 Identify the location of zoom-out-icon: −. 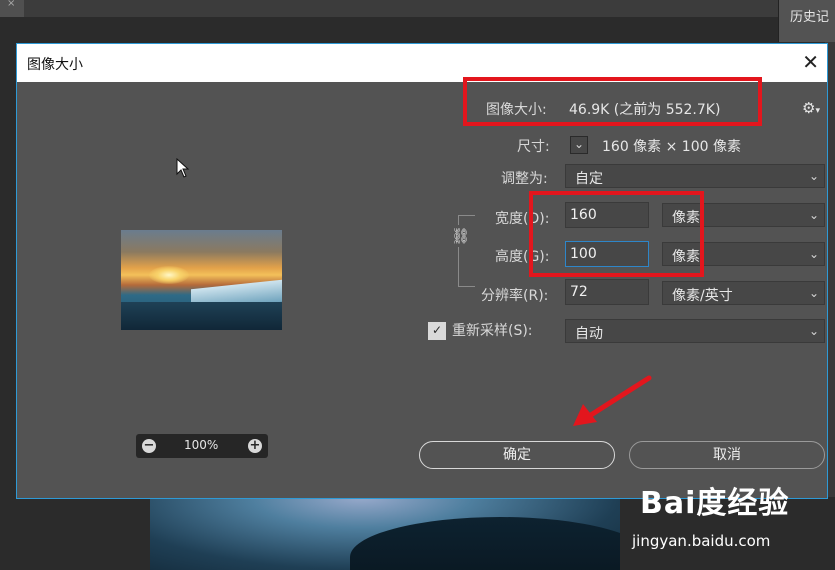
(149, 446).